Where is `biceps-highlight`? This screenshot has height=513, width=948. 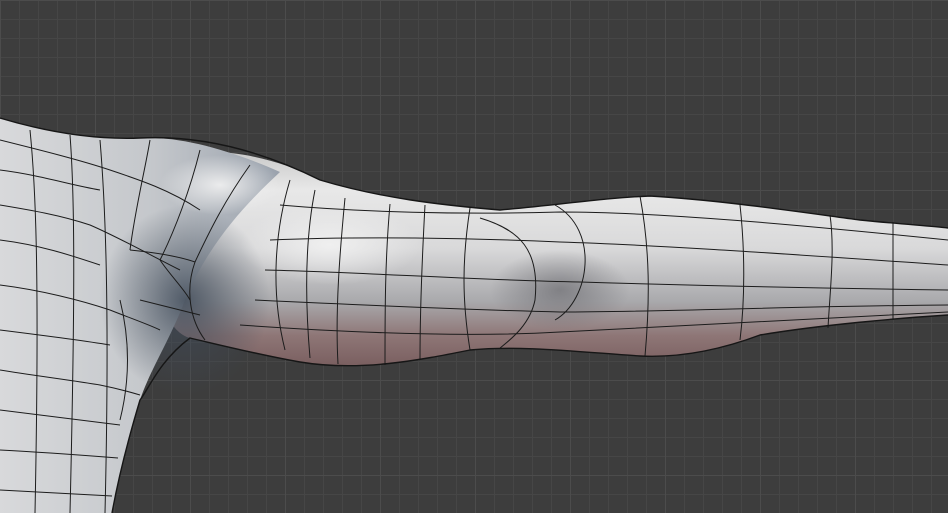
biceps-highlight is located at coordinates (330, 245).